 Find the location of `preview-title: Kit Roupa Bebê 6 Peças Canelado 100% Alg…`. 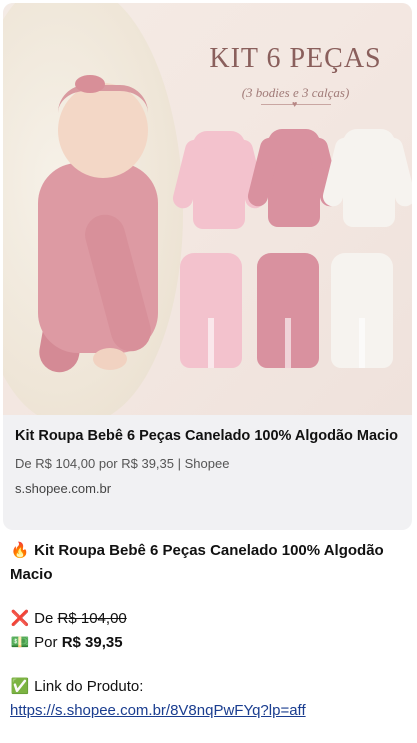

preview-title: Kit Roupa Bebê 6 Peças Canelado 100% Alg… is located at coordinates (207, 436).